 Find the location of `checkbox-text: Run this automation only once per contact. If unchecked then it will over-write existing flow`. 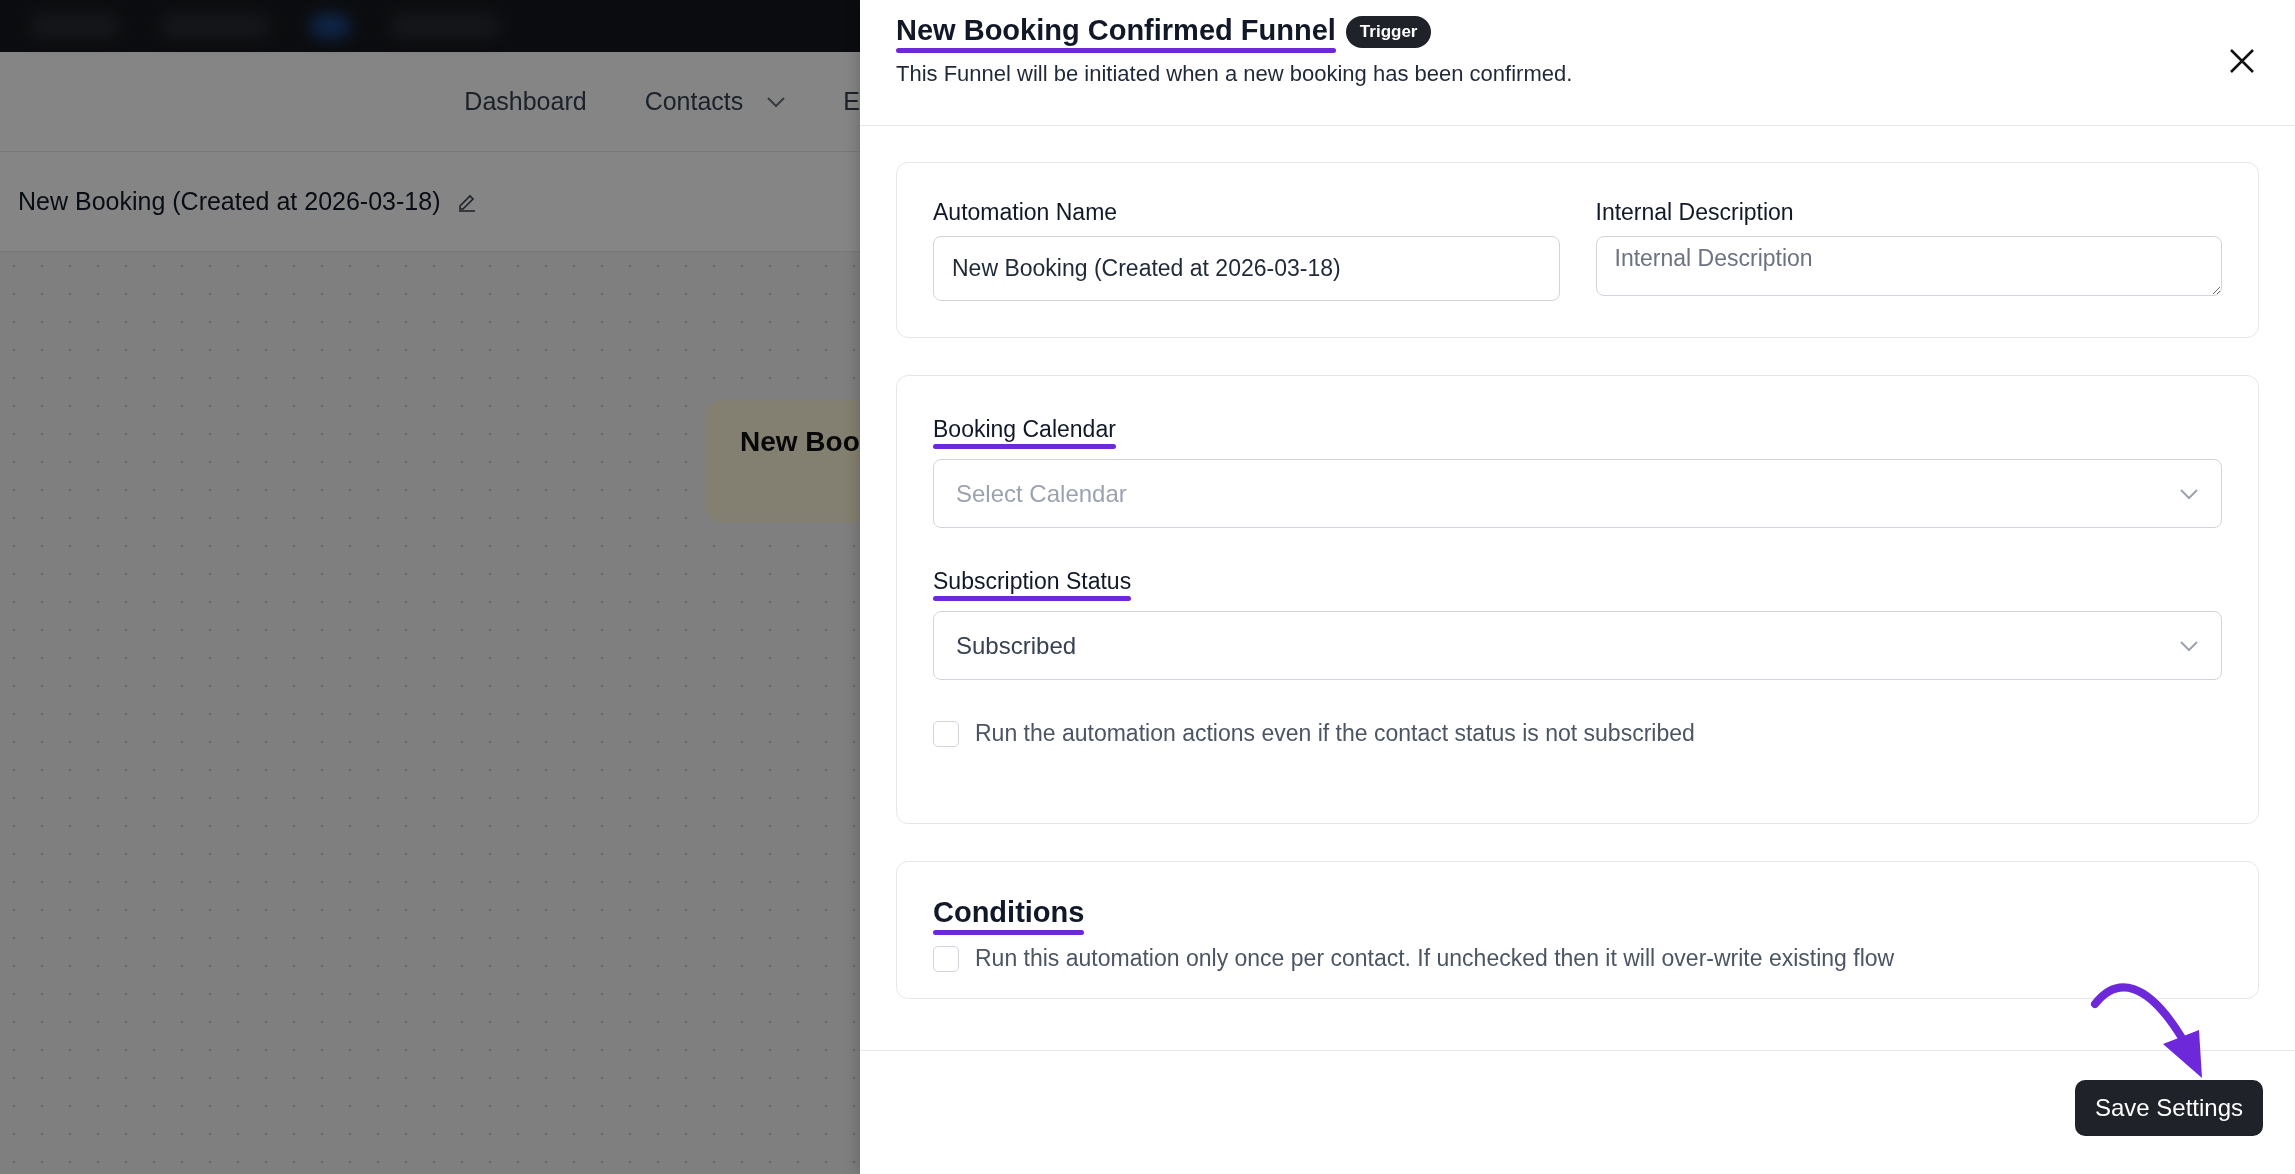

checkbox-text: Run this automation only once per contact. If unchecked then it will over-write existing flow is located at coordinates (1435, 958).